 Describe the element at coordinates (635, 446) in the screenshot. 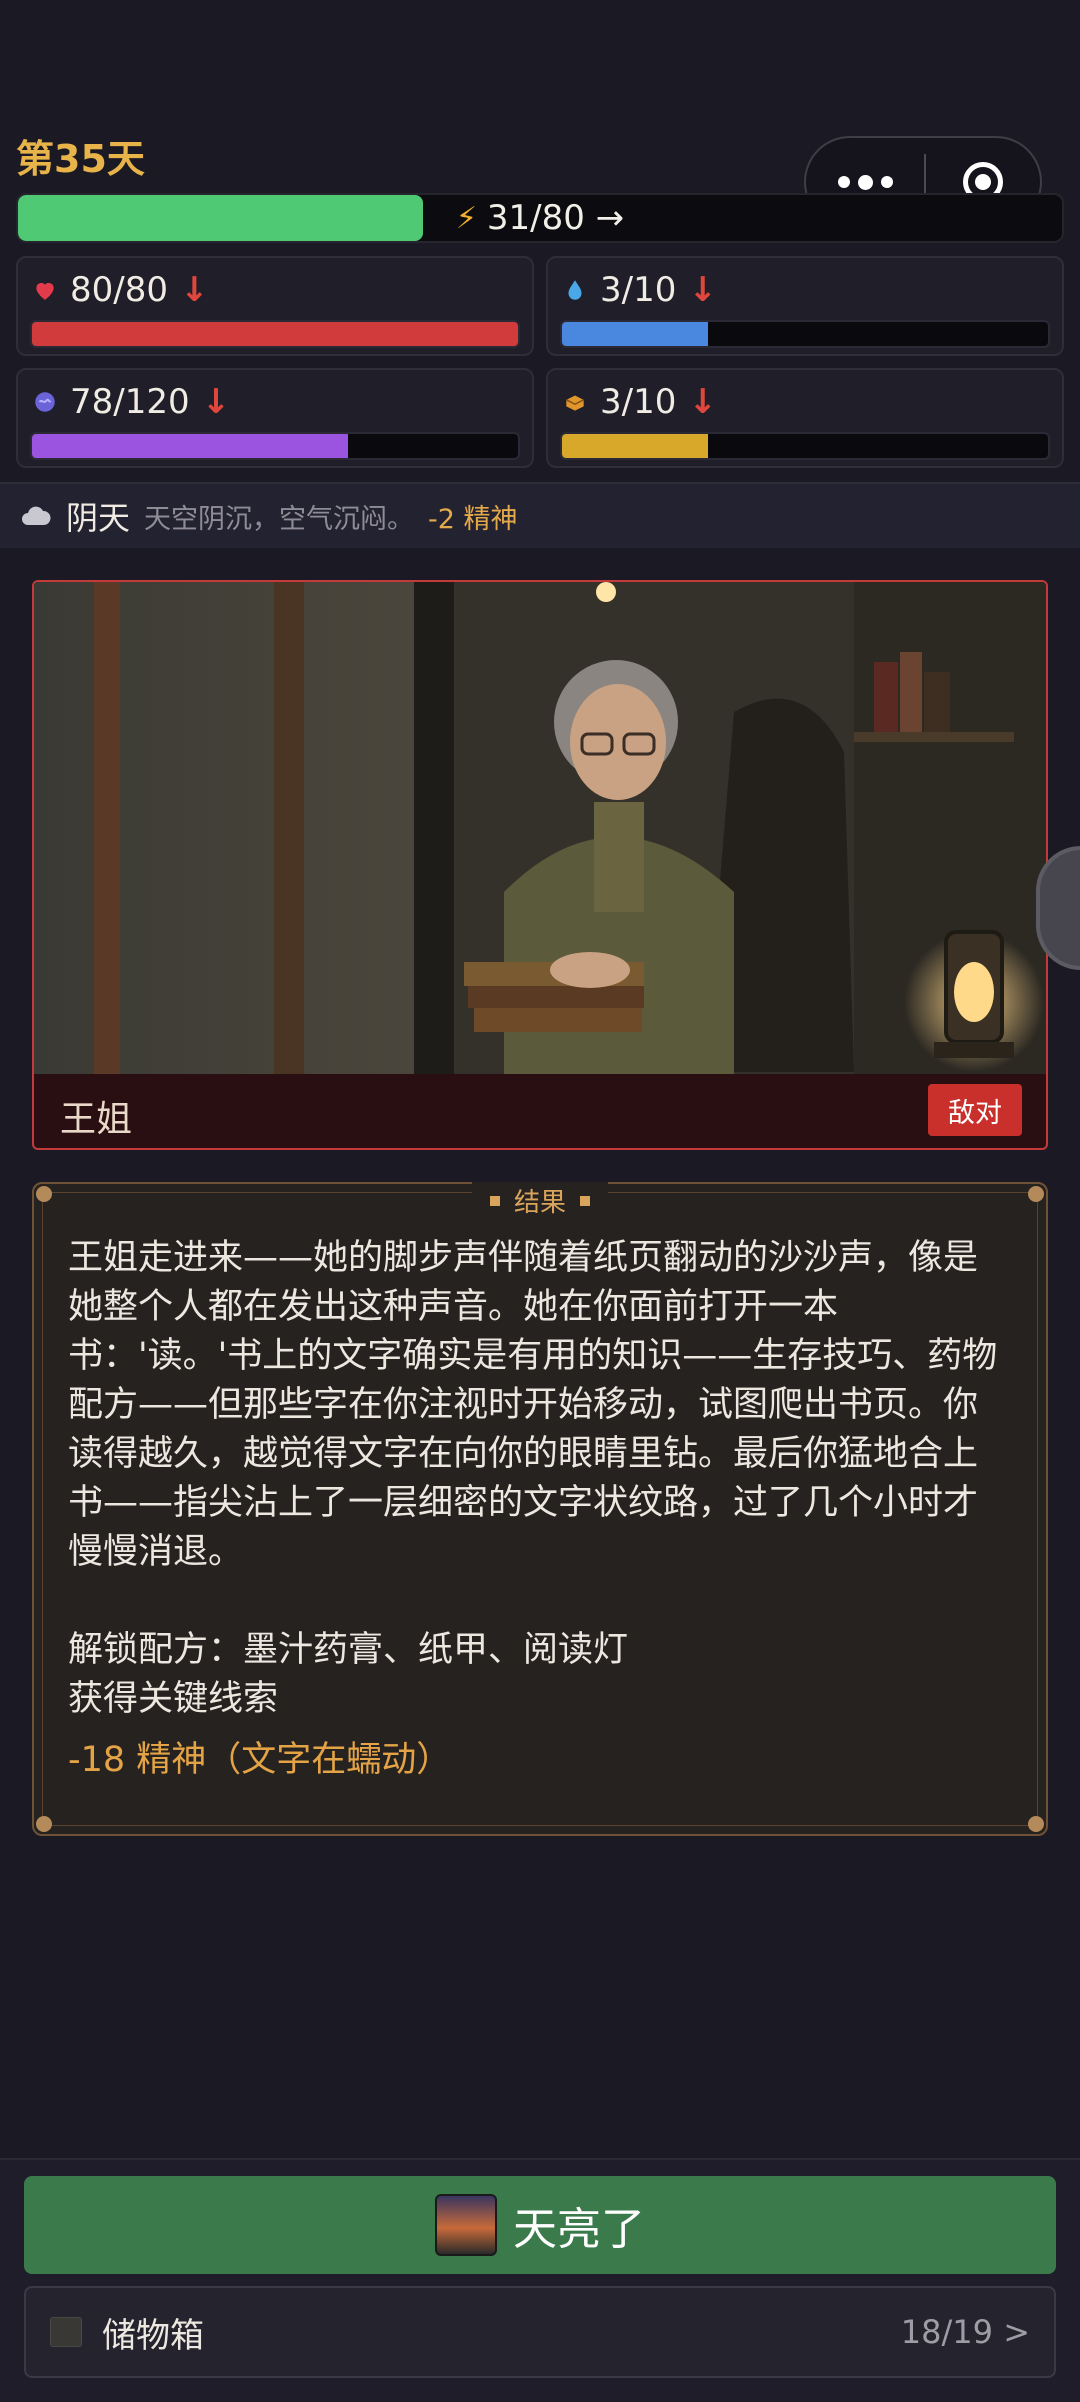

I see `food-fill` at that location.